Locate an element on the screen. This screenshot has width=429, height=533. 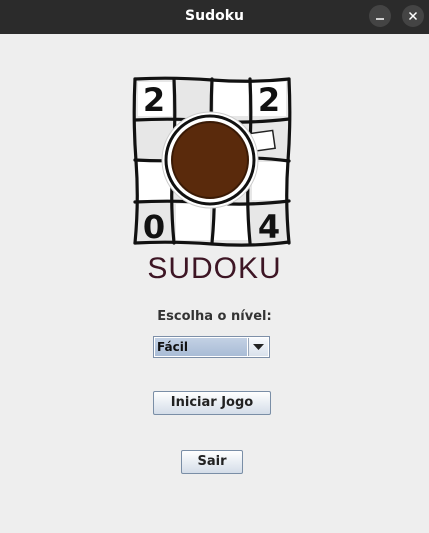
exit-button: Sair is located at coordinates (212, 462).